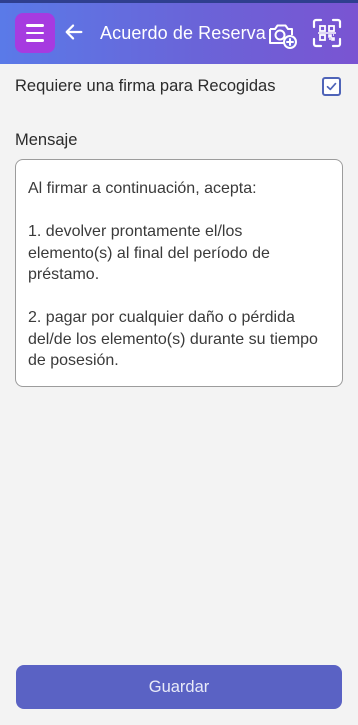  What do you see at coordinates (282, 34) in the screenshot?
I see `camera-add-icon` at bounding box center [282, 34].